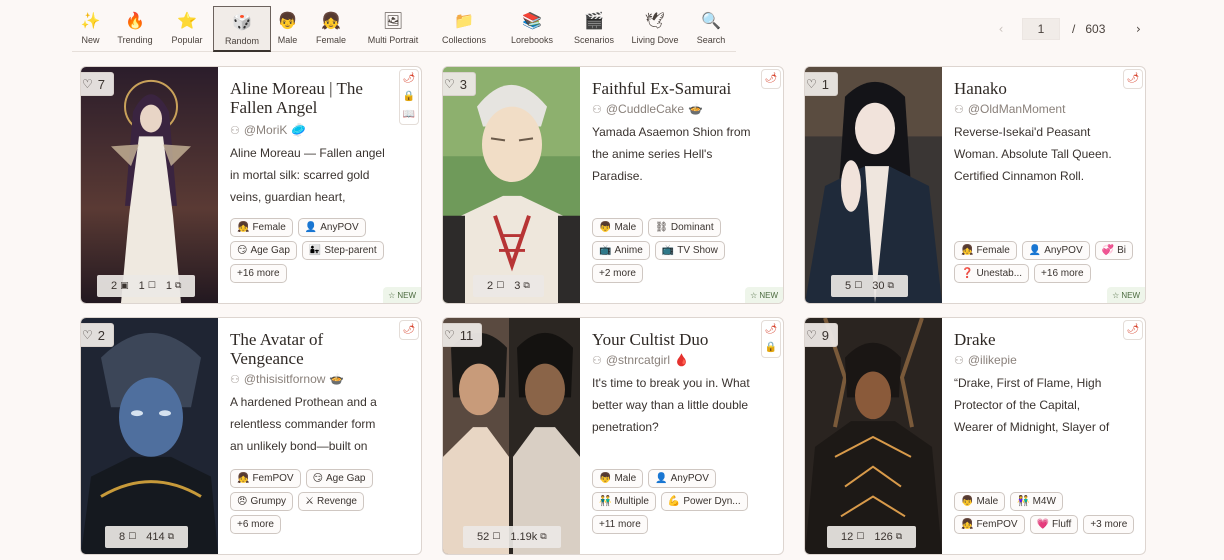  What do you see at coordinates (1001, 29) in the screenshot?
I see `prev-page-button: ‹` at bounding box center [1001, 29].